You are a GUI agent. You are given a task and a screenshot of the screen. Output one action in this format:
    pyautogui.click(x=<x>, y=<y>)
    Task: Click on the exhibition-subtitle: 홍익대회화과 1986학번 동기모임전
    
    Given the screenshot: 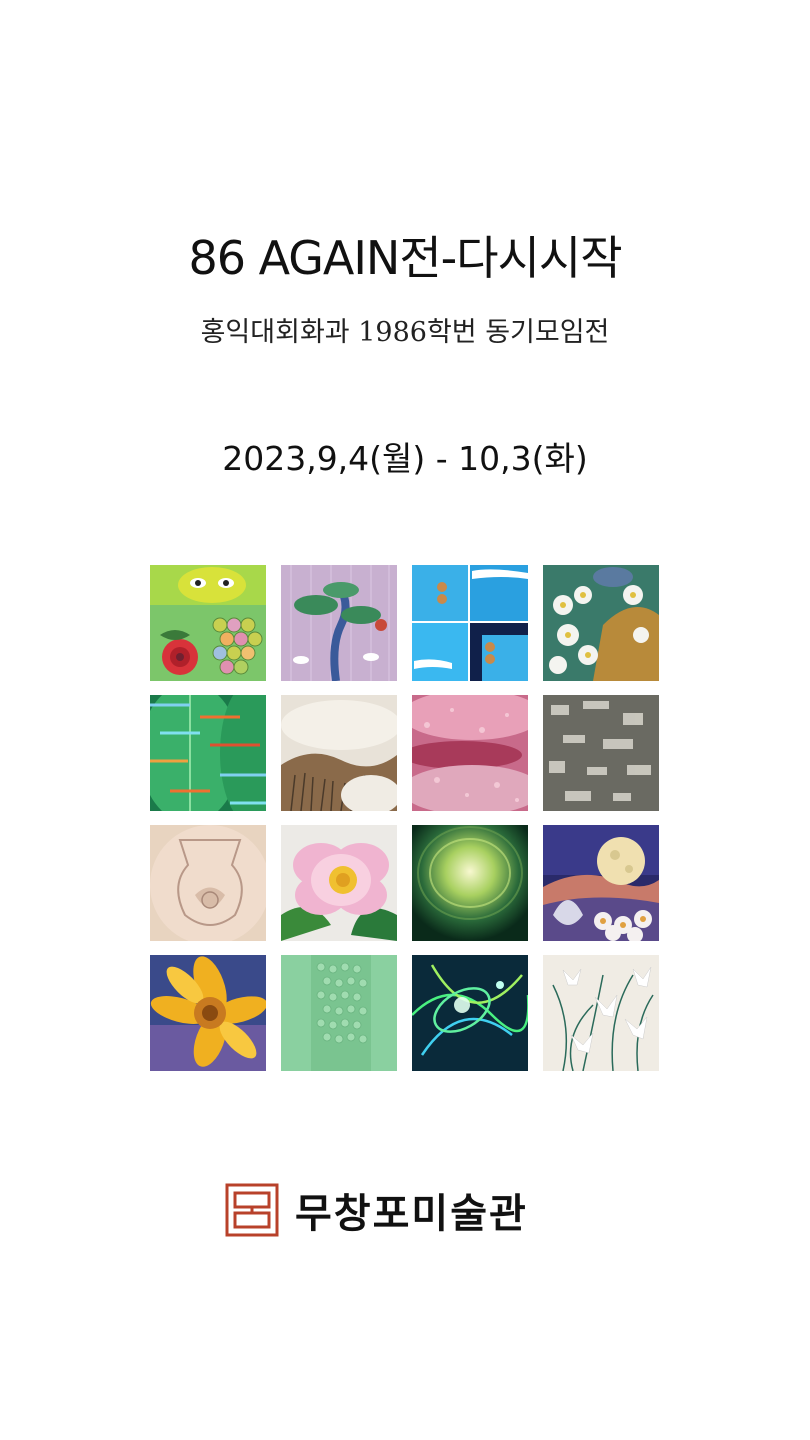 What is the action you would take?
    pyautogui.click(x=405, y=329)
    